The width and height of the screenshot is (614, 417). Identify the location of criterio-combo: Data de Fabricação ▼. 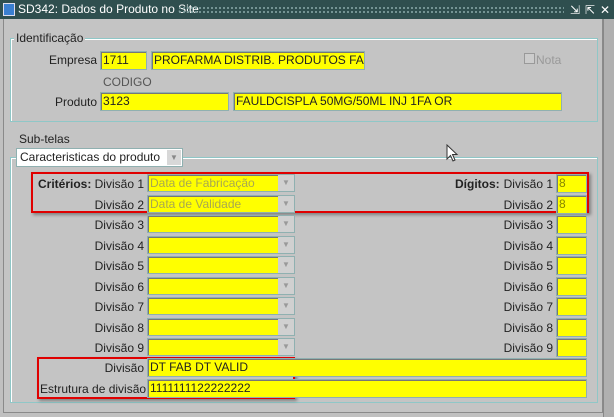
(221, 183).